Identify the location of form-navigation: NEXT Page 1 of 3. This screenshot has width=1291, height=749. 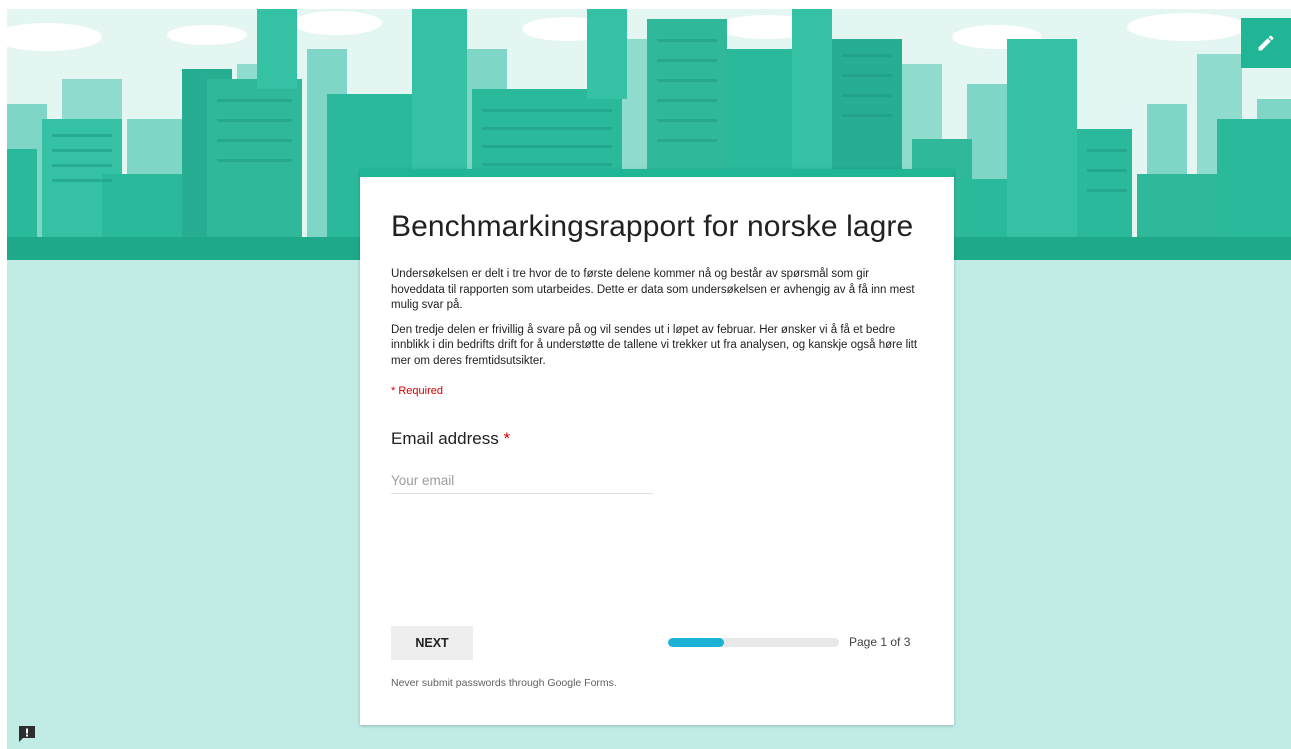
(656, 643).